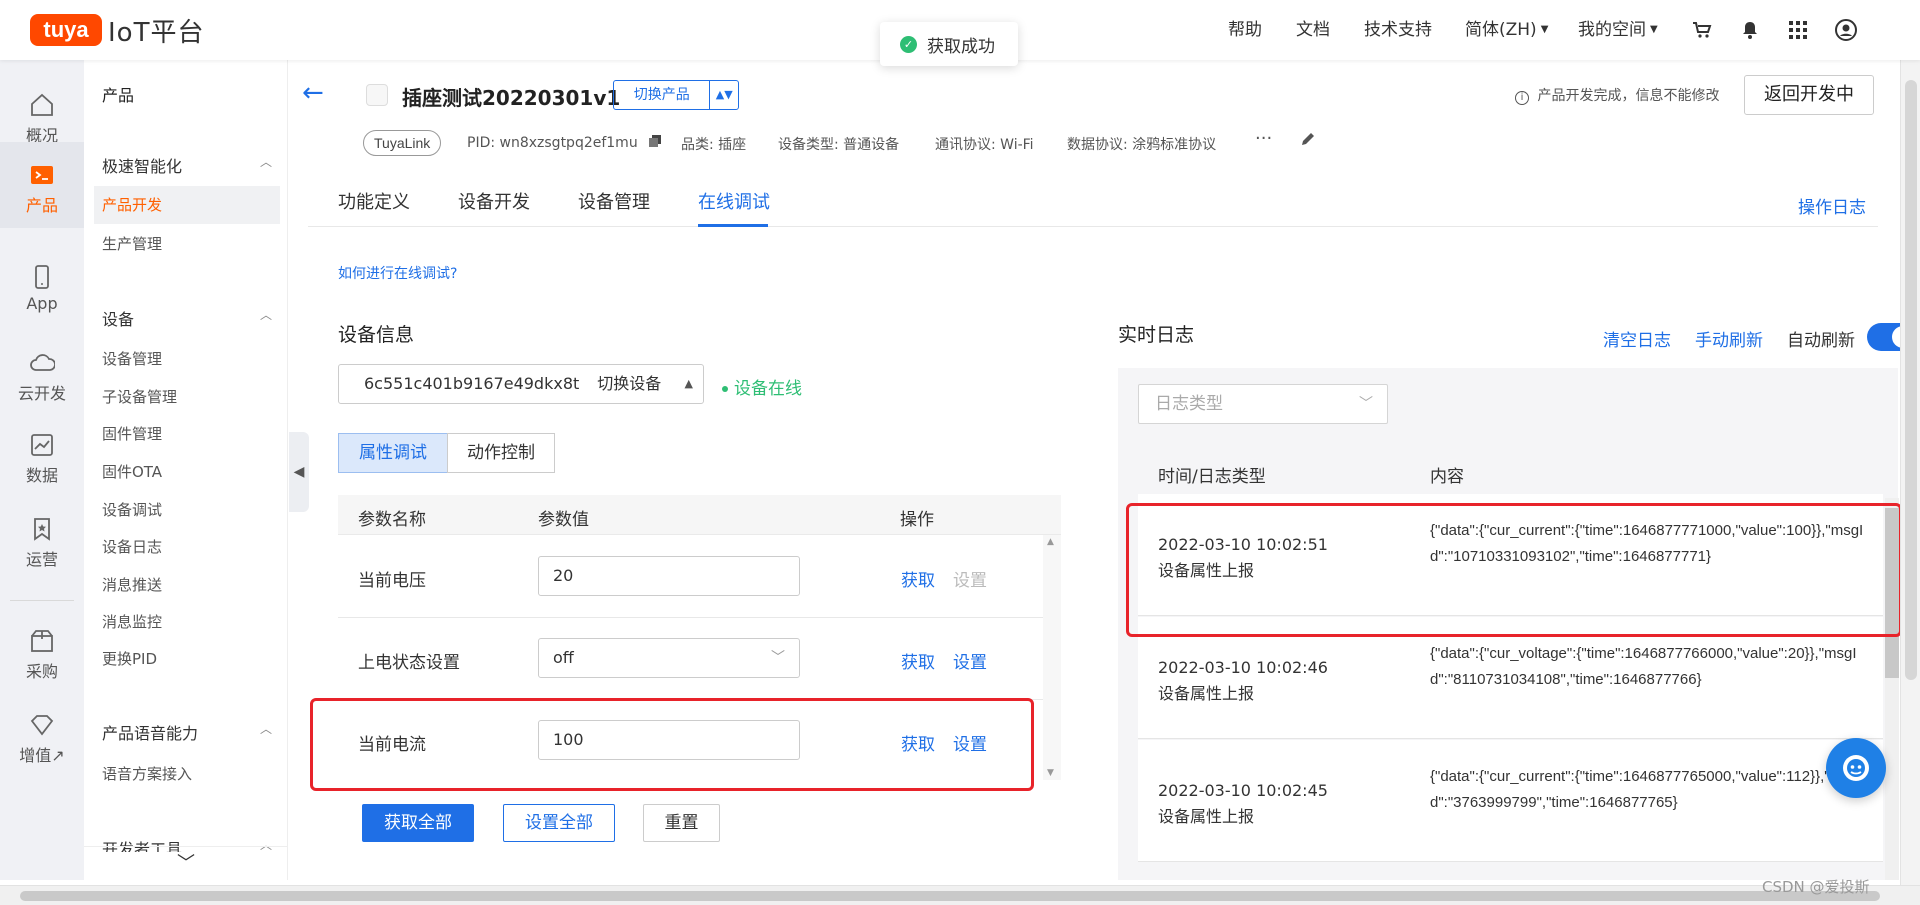  What do you see at coordinates (1637, 338) in the screenshot?
I see `clear-log-link: 清空日志` at bounding box center [1637, 338].